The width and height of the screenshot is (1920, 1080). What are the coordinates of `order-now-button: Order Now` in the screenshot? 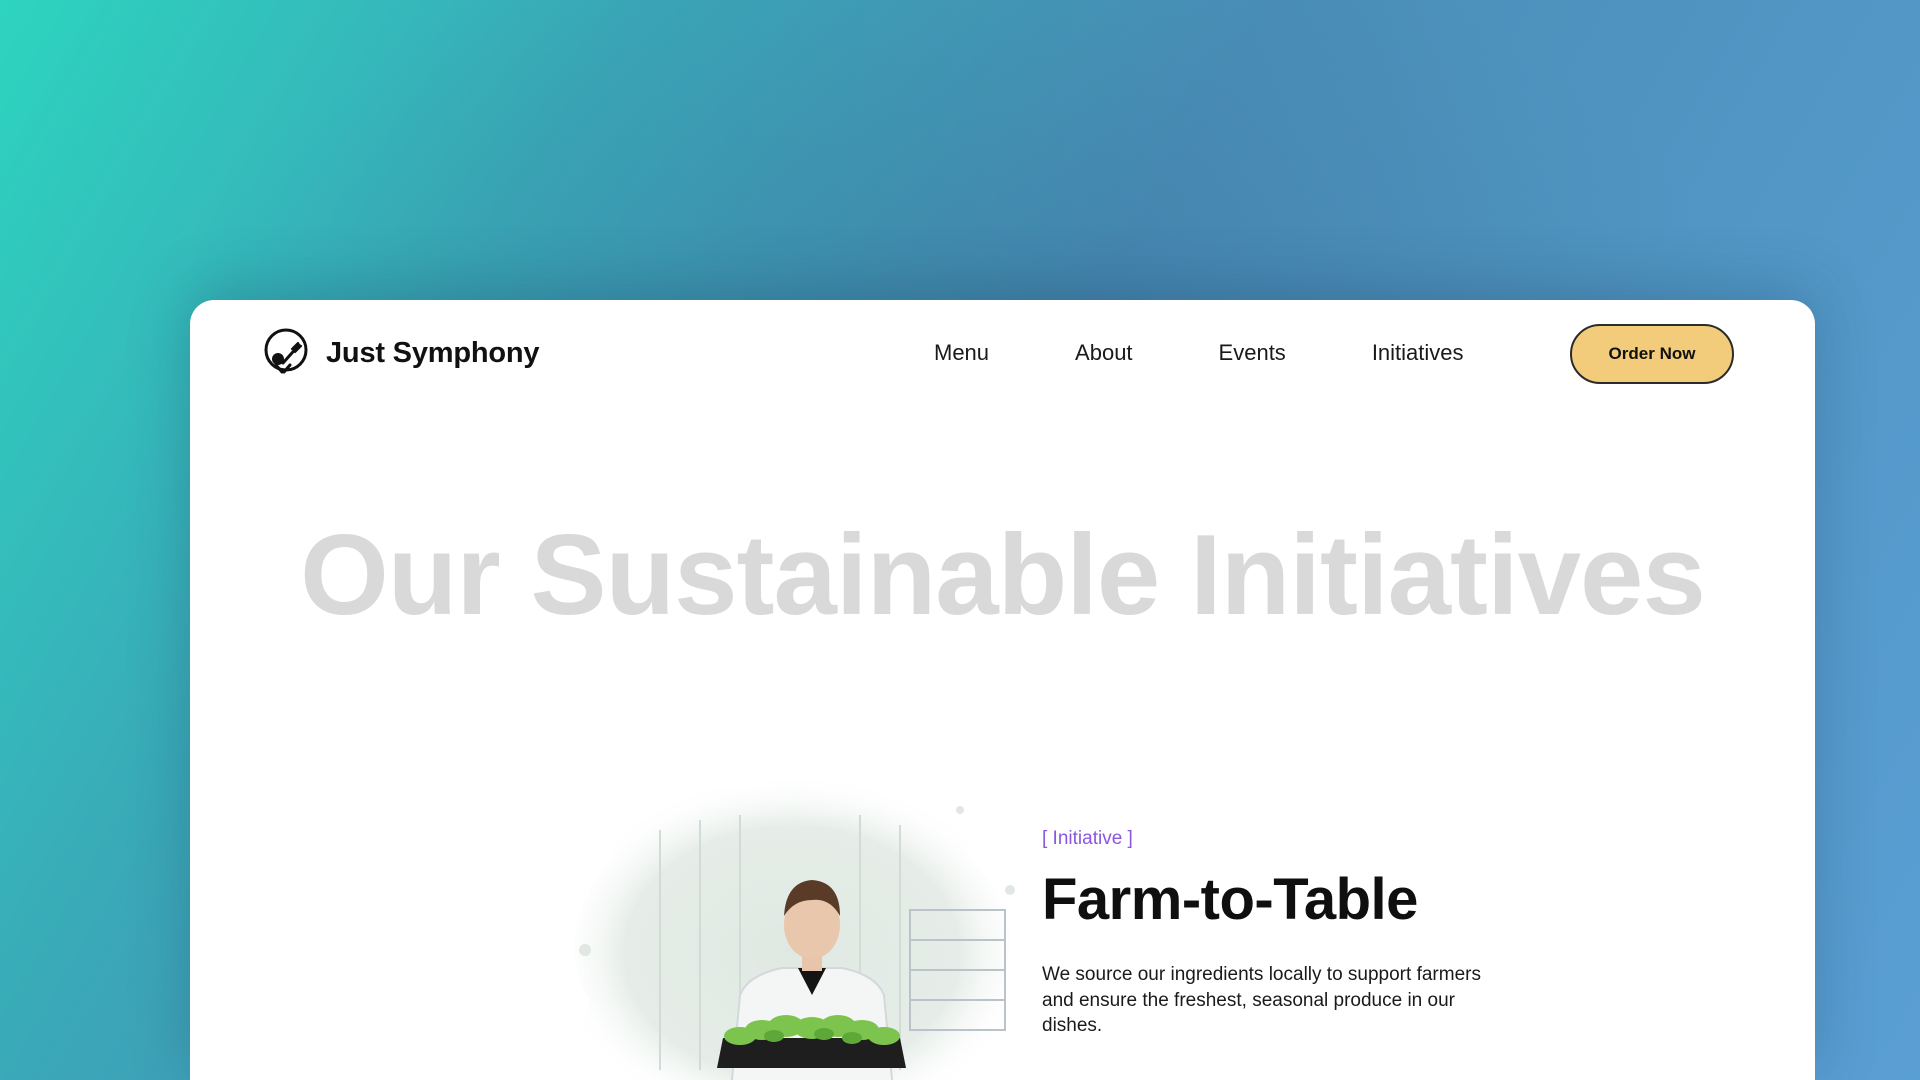 It's located at (1652, 354).